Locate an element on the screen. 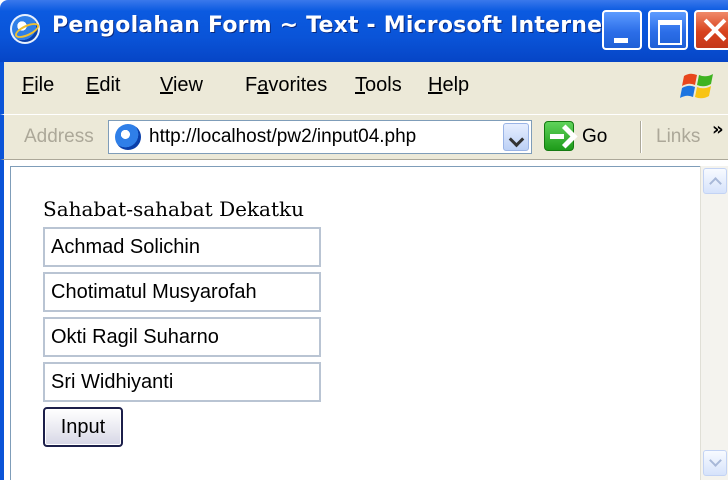 The height and width of the screenshot is (480, 728). scroll-up-button is located at coordinates (715, 181).